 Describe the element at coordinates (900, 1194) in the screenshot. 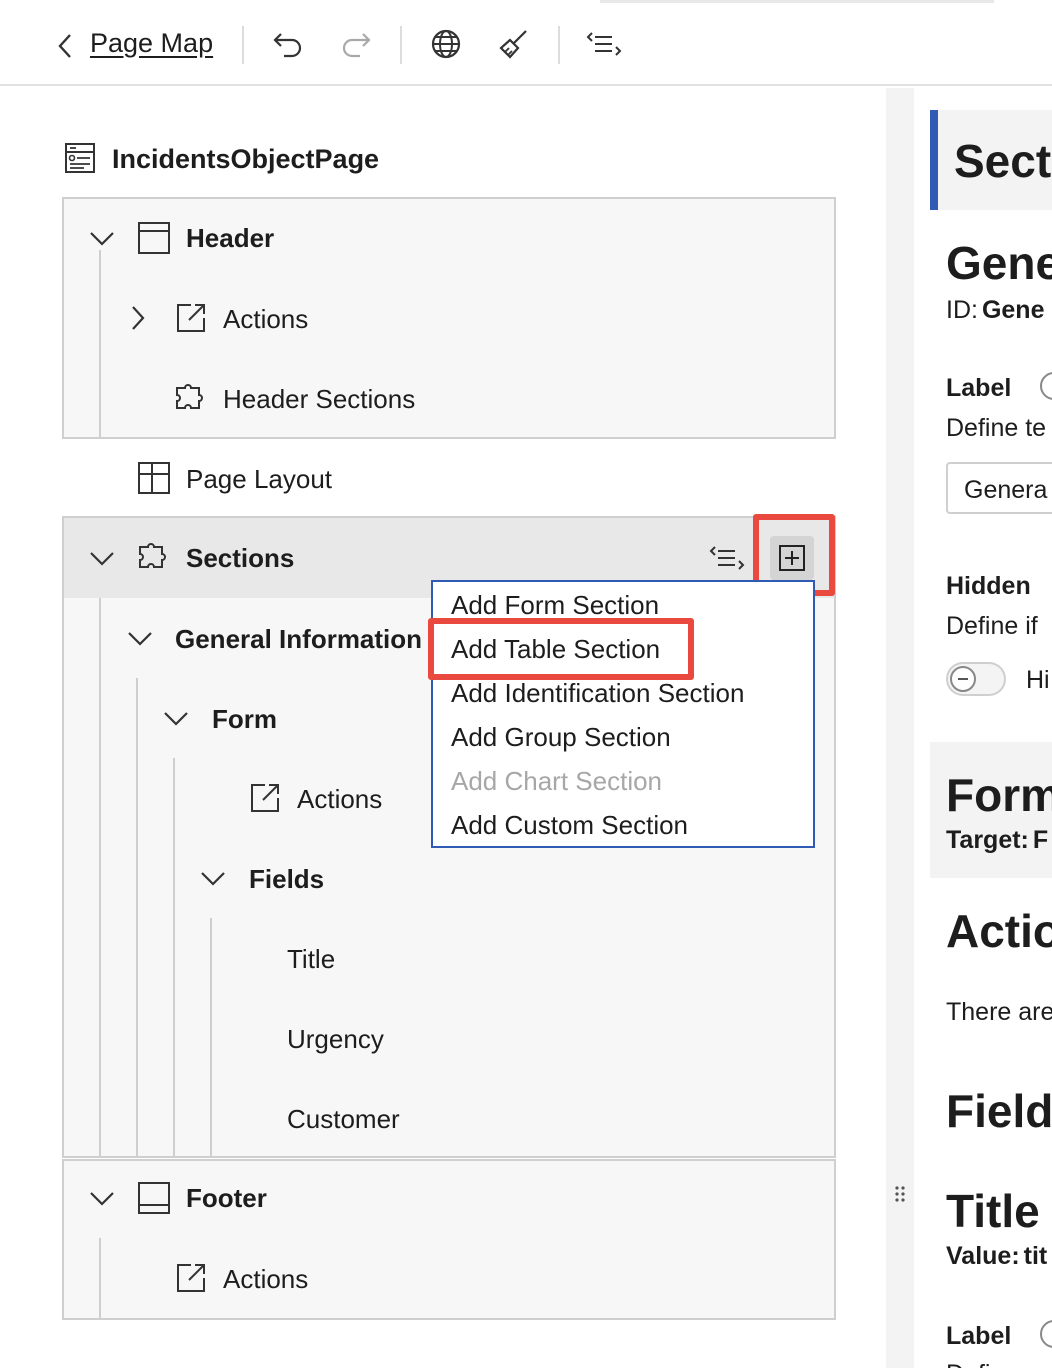

I see `drag-handle-icon` at that location.